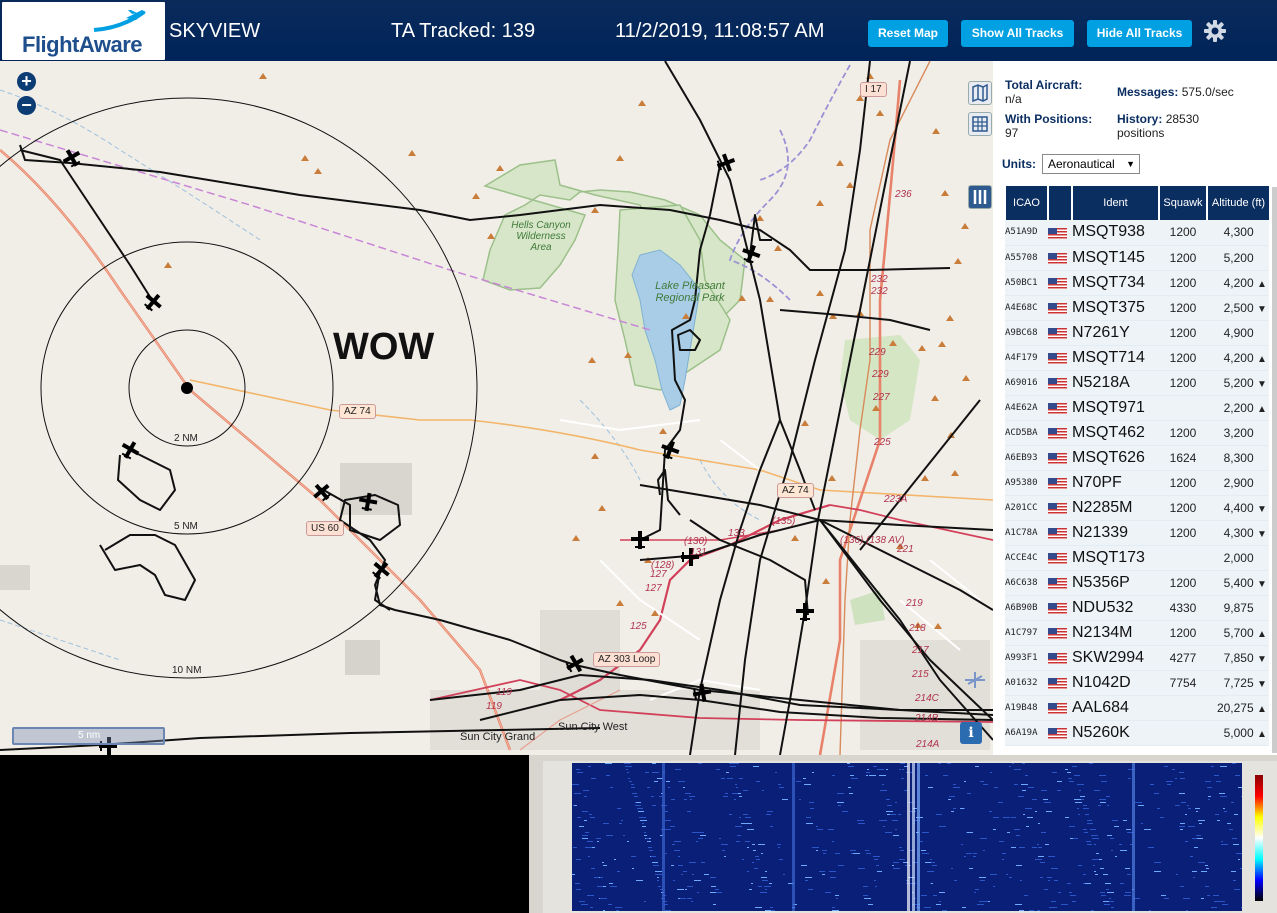 The image size is (1277, 913). I want to click on waterfall-panel, so click(910, 837).